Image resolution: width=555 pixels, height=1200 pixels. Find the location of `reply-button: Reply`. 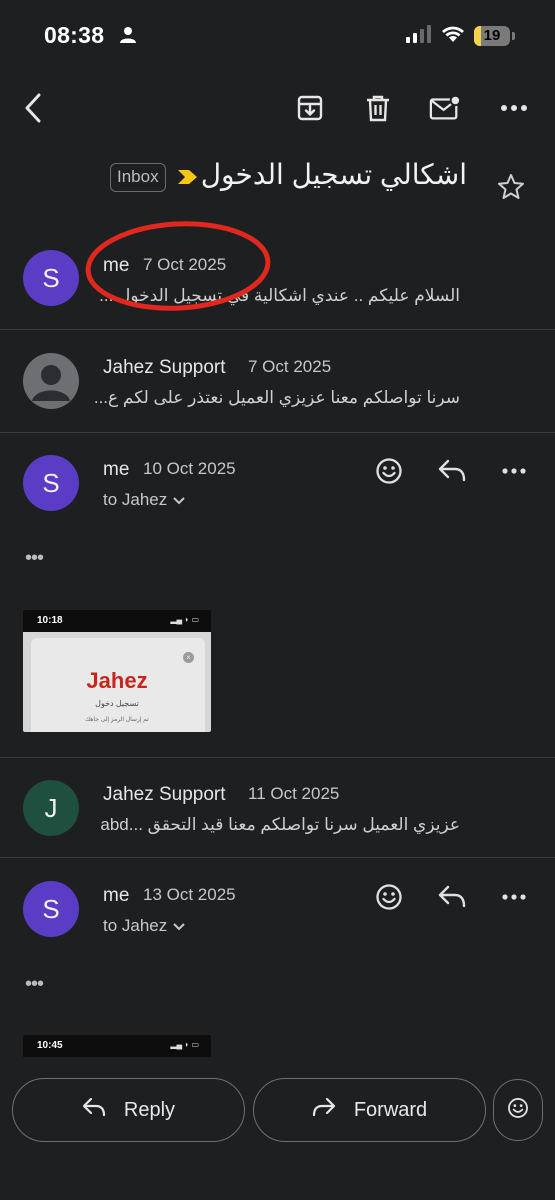

reply-button: Reply is located at coordinates (128, 1110).